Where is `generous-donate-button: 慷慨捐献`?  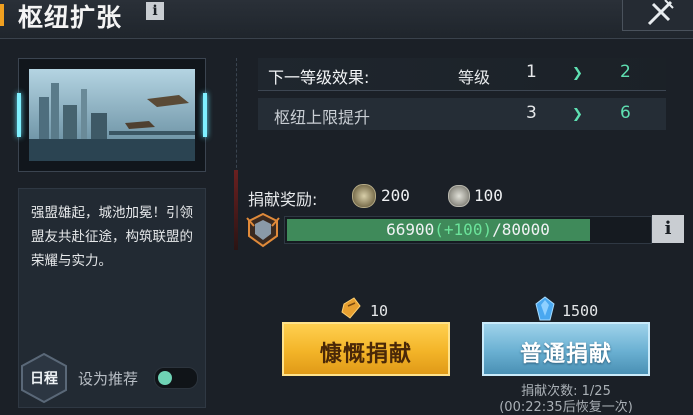 generous-donate-button: 慷慨捐献 is located at coordinates (366, 349).